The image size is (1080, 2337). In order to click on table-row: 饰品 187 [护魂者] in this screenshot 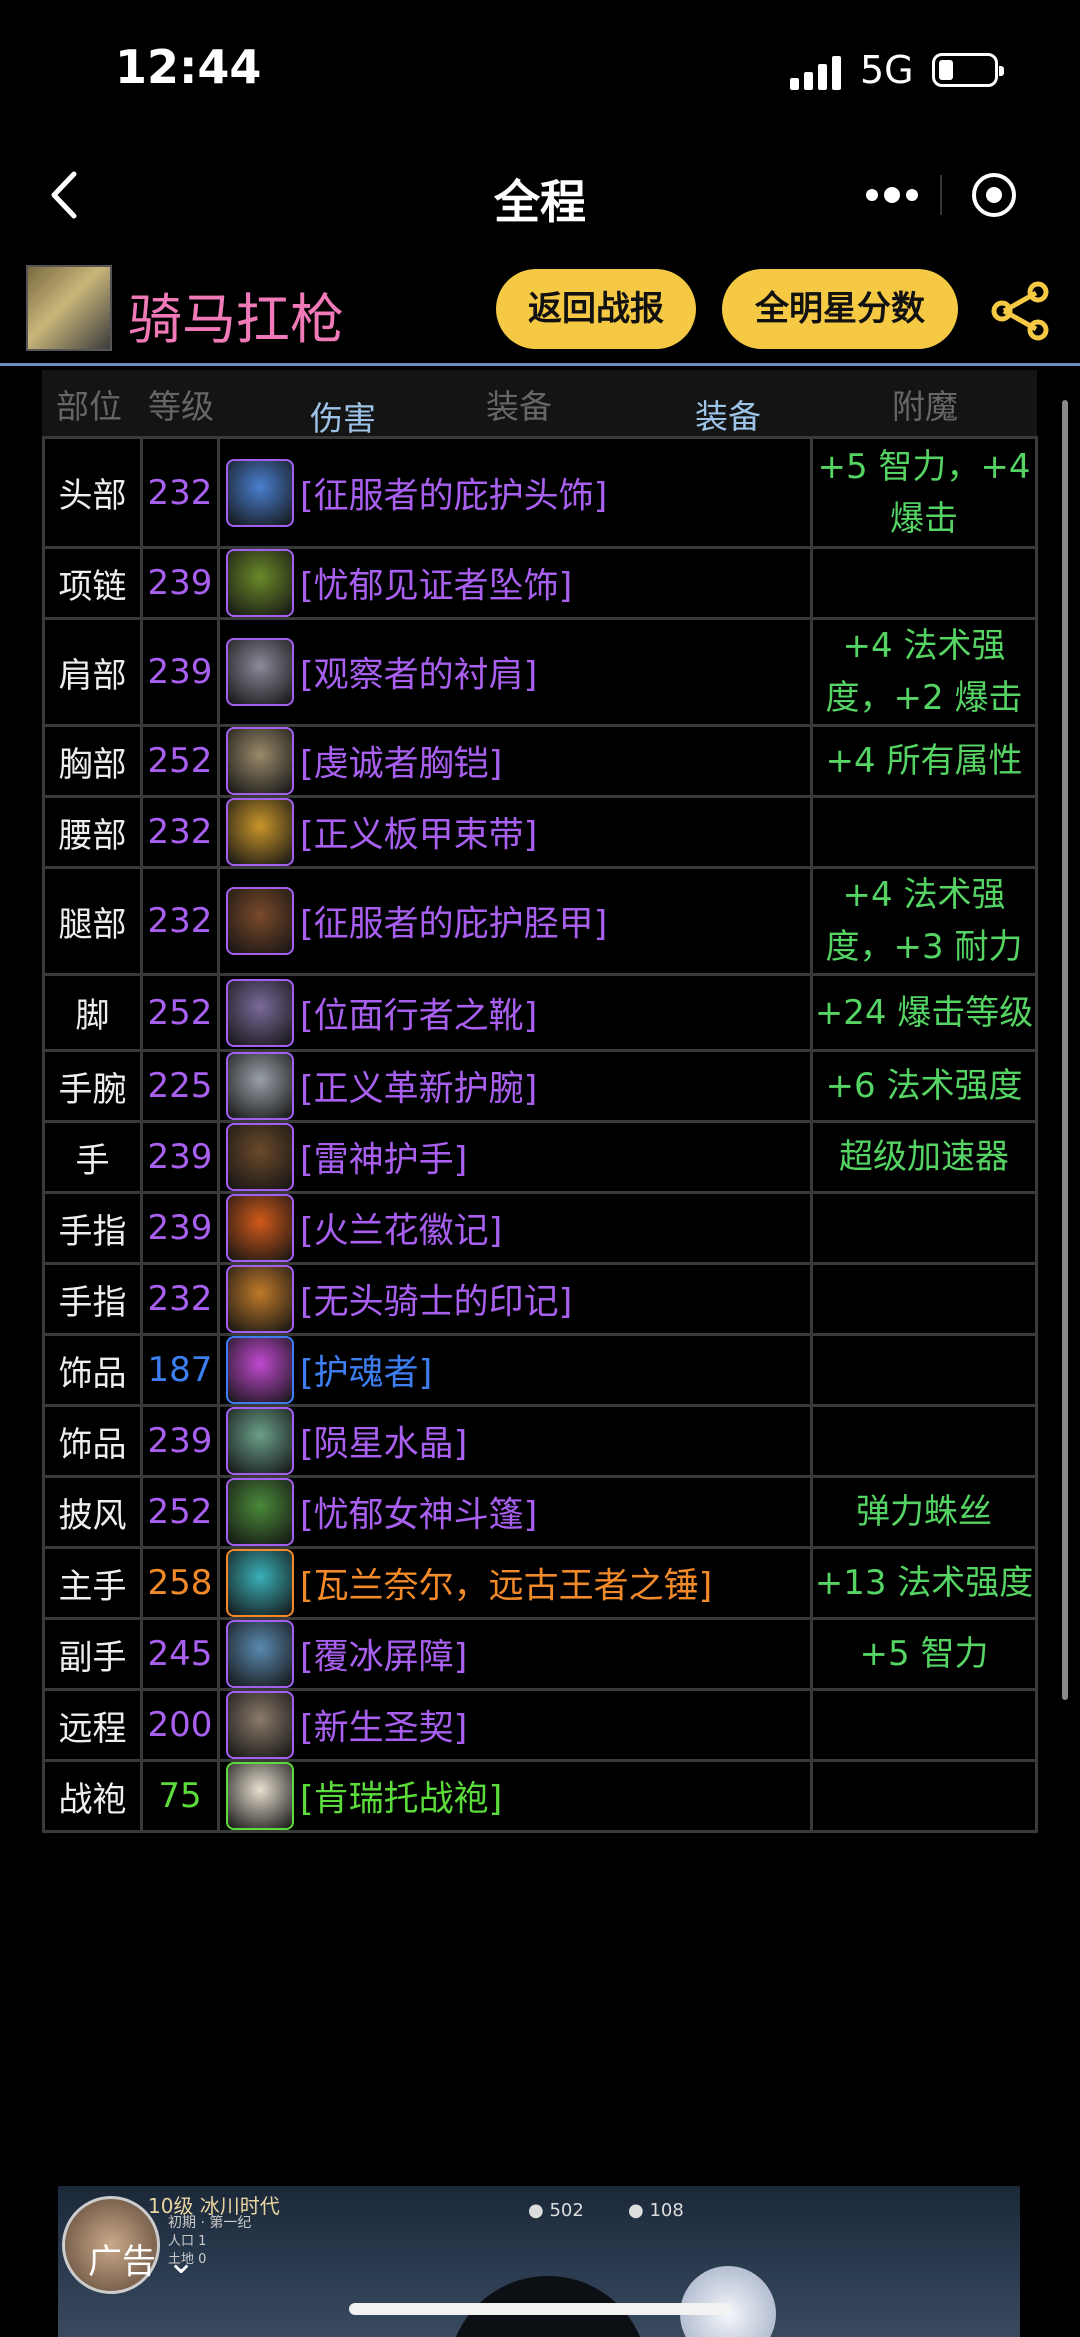, I will do `click(540, 1370)`.